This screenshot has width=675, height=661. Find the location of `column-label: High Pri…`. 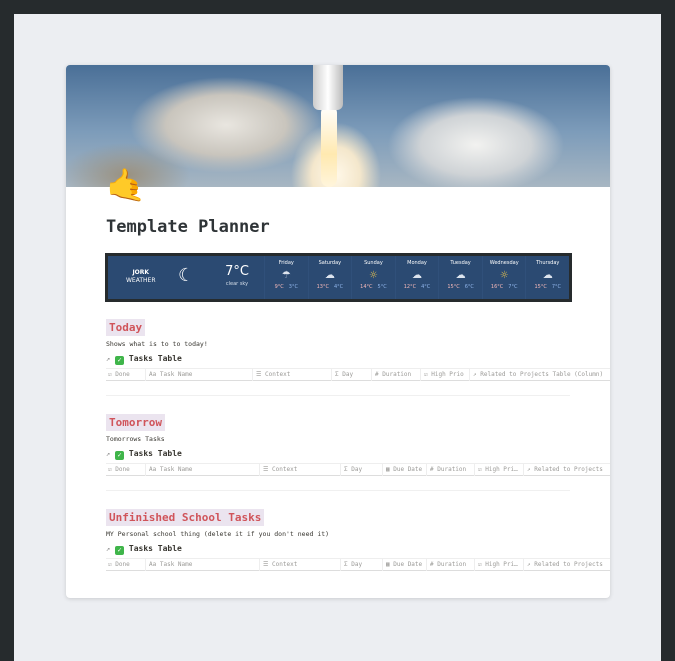

column-label: High Pri… is located at coordinates (501, 564).